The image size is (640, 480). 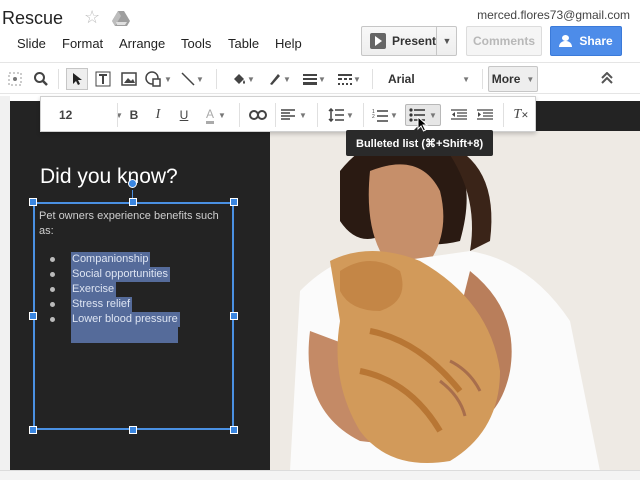 I want to click on select-layout-icon, so click(x=15, y=79).